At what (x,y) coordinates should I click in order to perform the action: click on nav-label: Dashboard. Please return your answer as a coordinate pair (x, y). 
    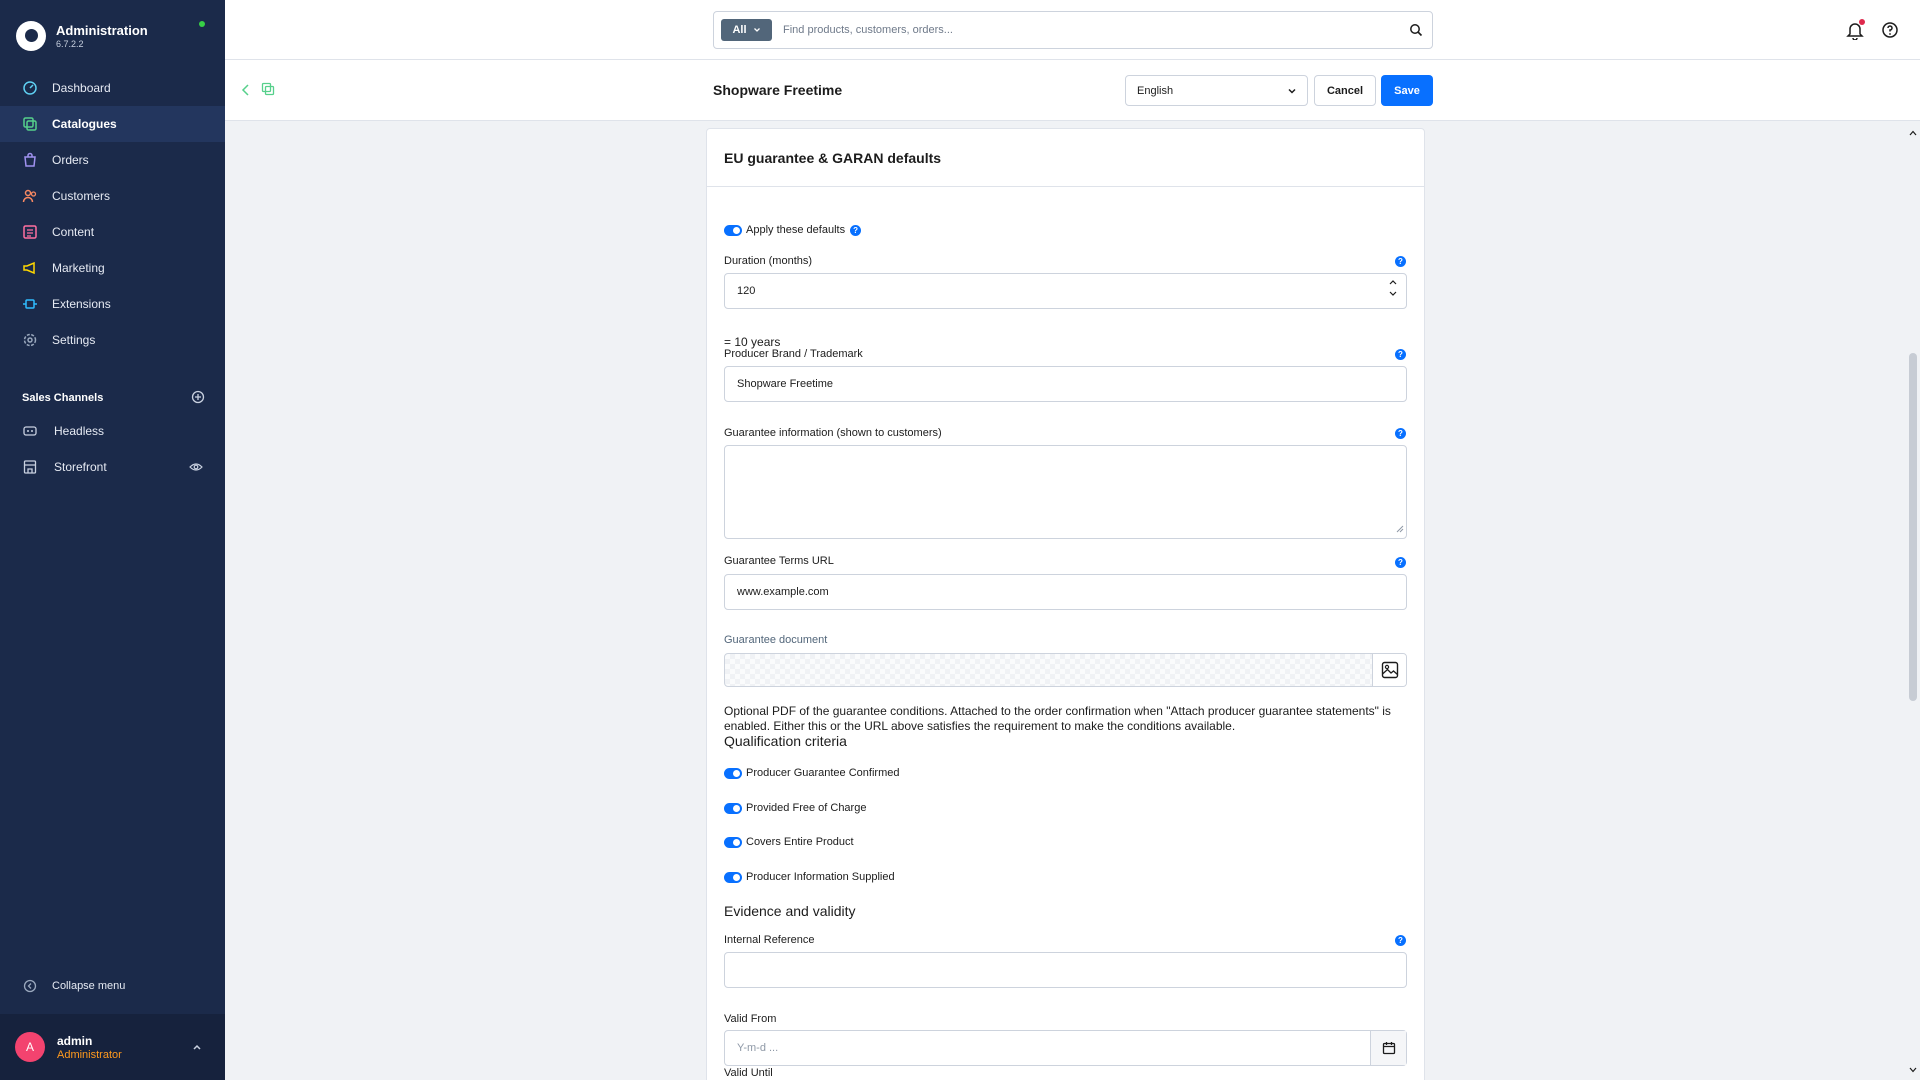
    Looking at the image, I should click on (81, 88).